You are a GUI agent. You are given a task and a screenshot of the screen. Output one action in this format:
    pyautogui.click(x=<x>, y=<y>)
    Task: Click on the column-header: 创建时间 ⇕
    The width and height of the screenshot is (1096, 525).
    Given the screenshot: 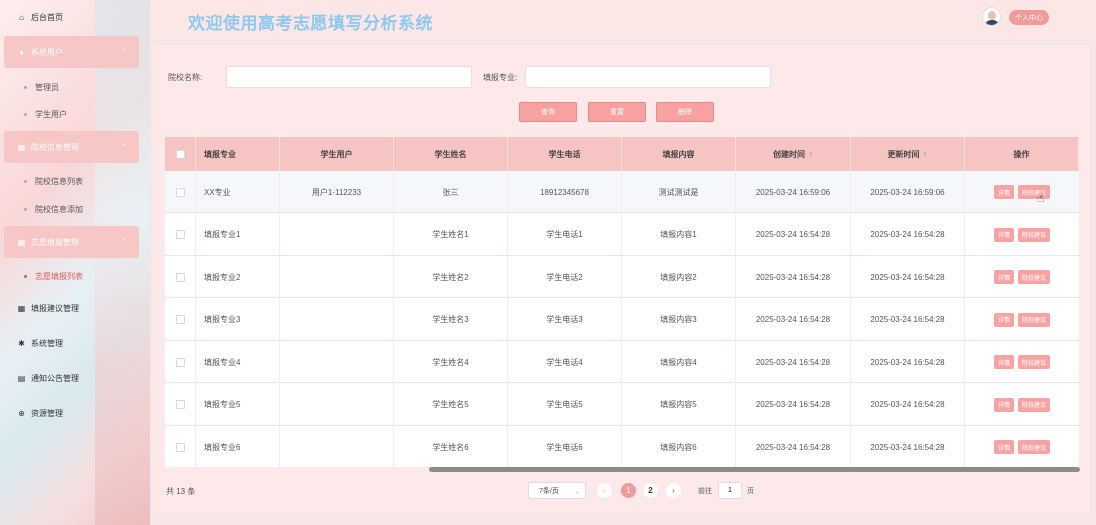 What is the action you would take?
    pyautogui.click(x=793, y=154)
    